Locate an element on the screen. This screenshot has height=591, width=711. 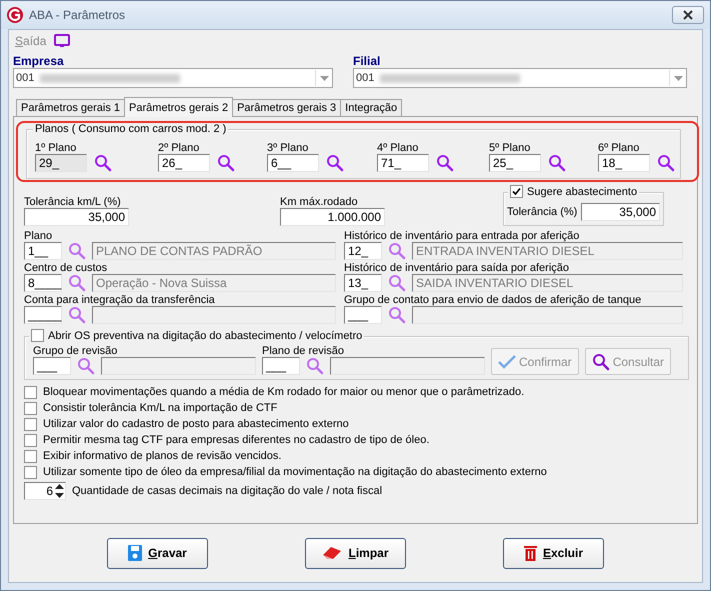
description-field: Operação - Nova Suissa is located at coordinates (214, 283).